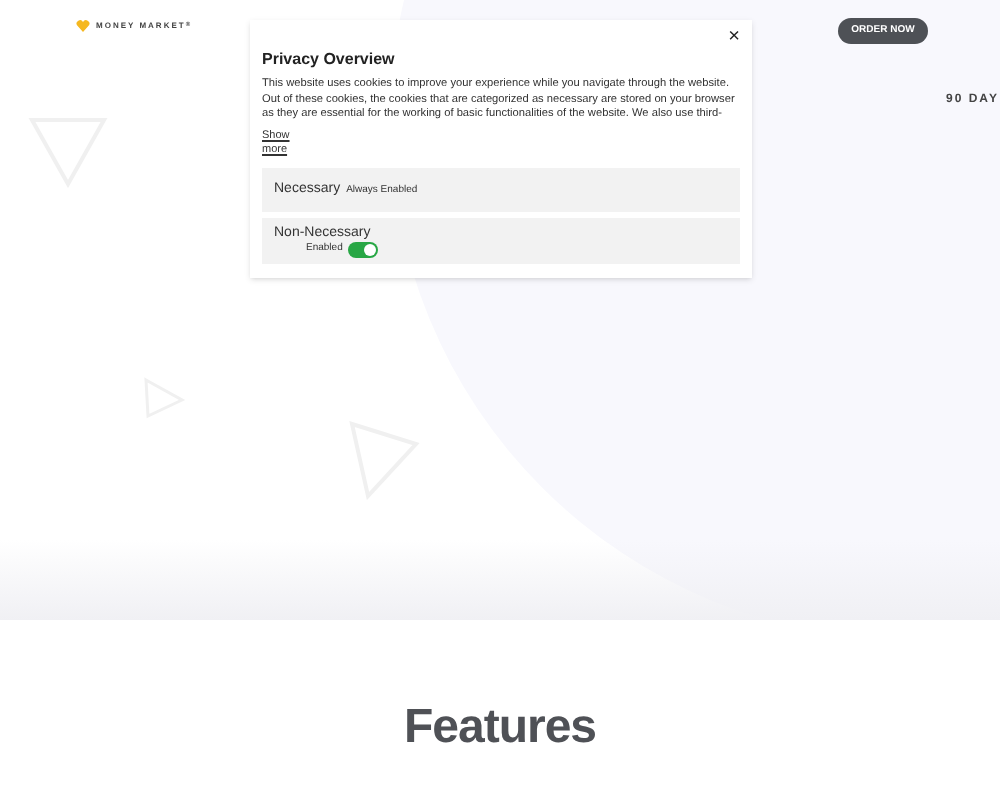 Image resolution: width=1000 pixels, height=800 pixels. I want to click on dialog-title: Privacy Overview, so click(329, 60).